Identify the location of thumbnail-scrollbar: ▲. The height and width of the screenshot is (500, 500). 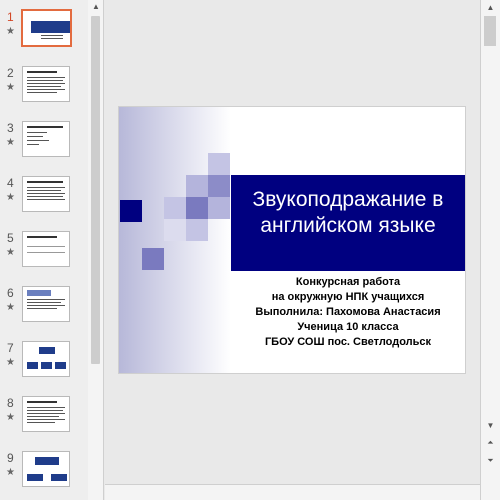
(96, 250).